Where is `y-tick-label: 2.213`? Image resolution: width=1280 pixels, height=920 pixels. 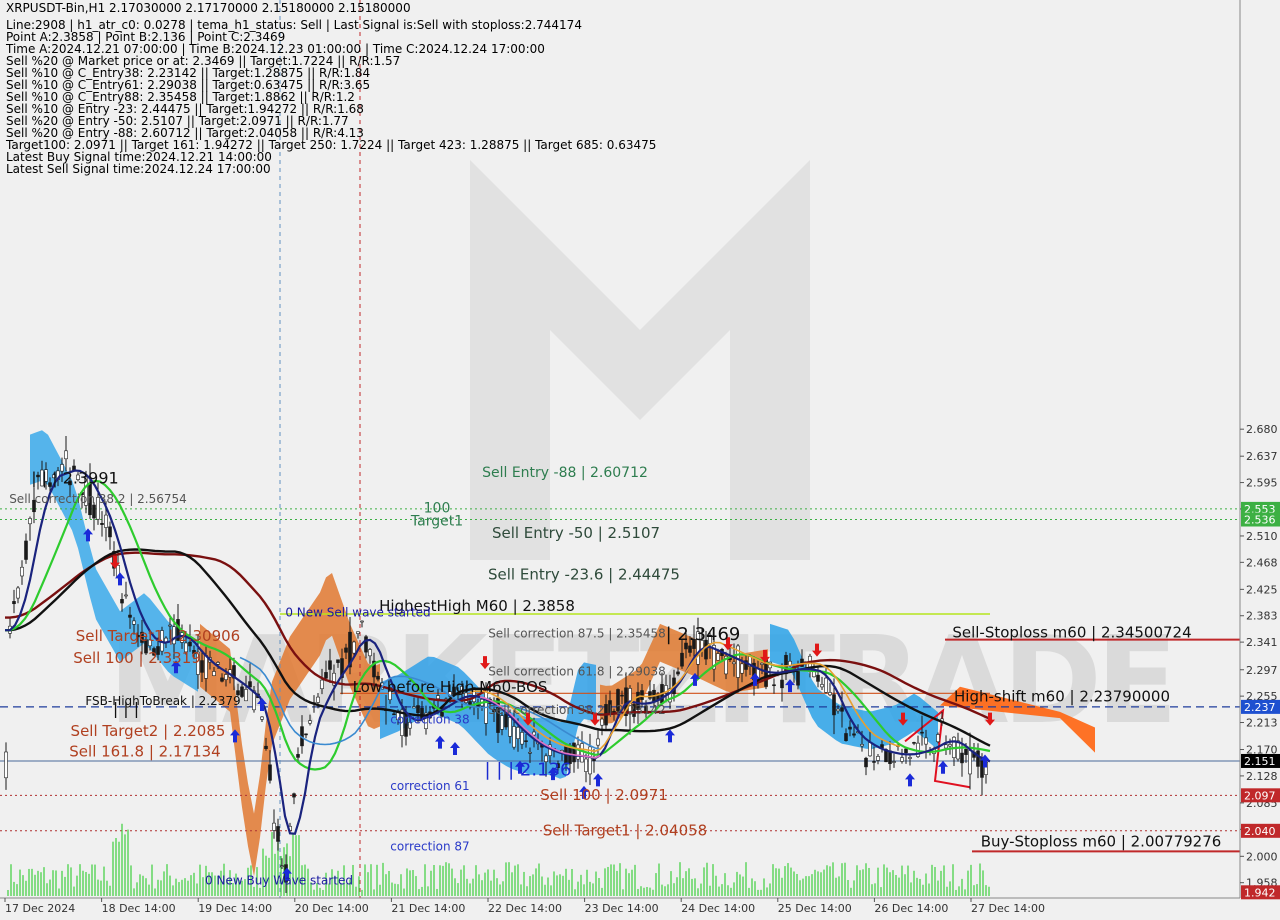 y-tick-label: 2.213 is located at coordinates (1262, 723).